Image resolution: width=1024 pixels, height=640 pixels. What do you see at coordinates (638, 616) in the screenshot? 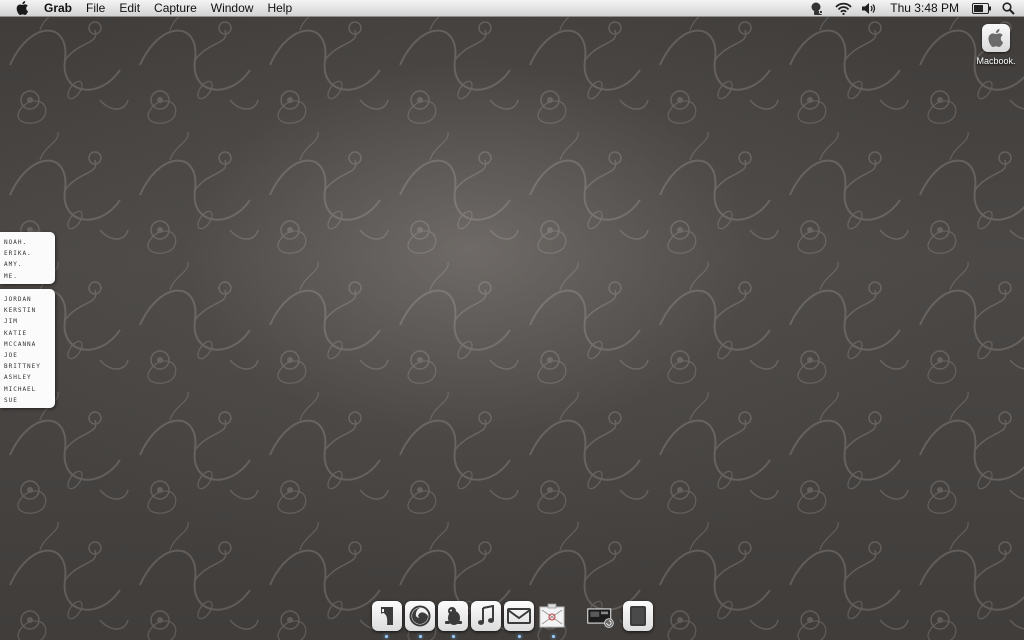
I see `trash-icon` at bounding box center [638, 616].